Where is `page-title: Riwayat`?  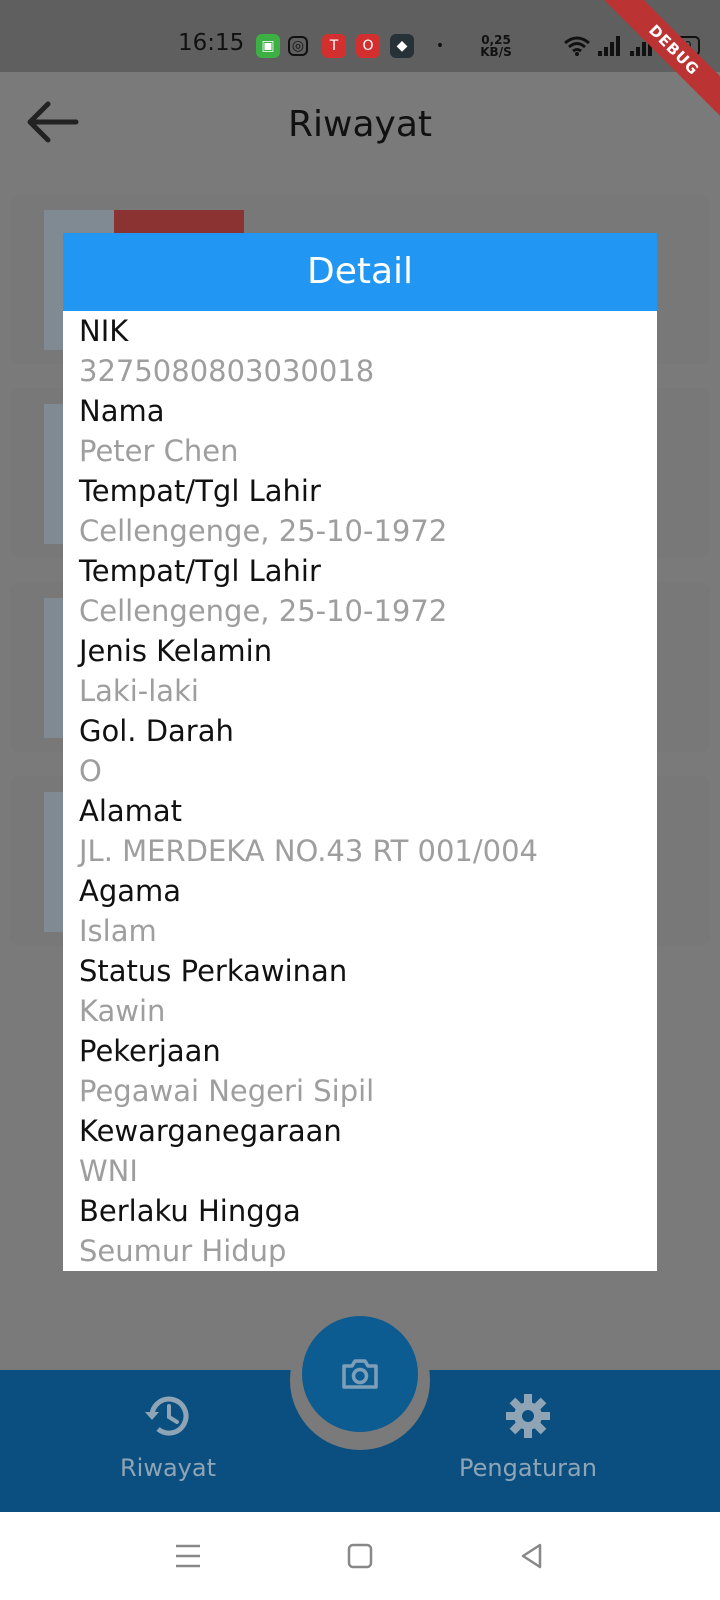
page-title: Riwayat is located at coordinates (360, 124).